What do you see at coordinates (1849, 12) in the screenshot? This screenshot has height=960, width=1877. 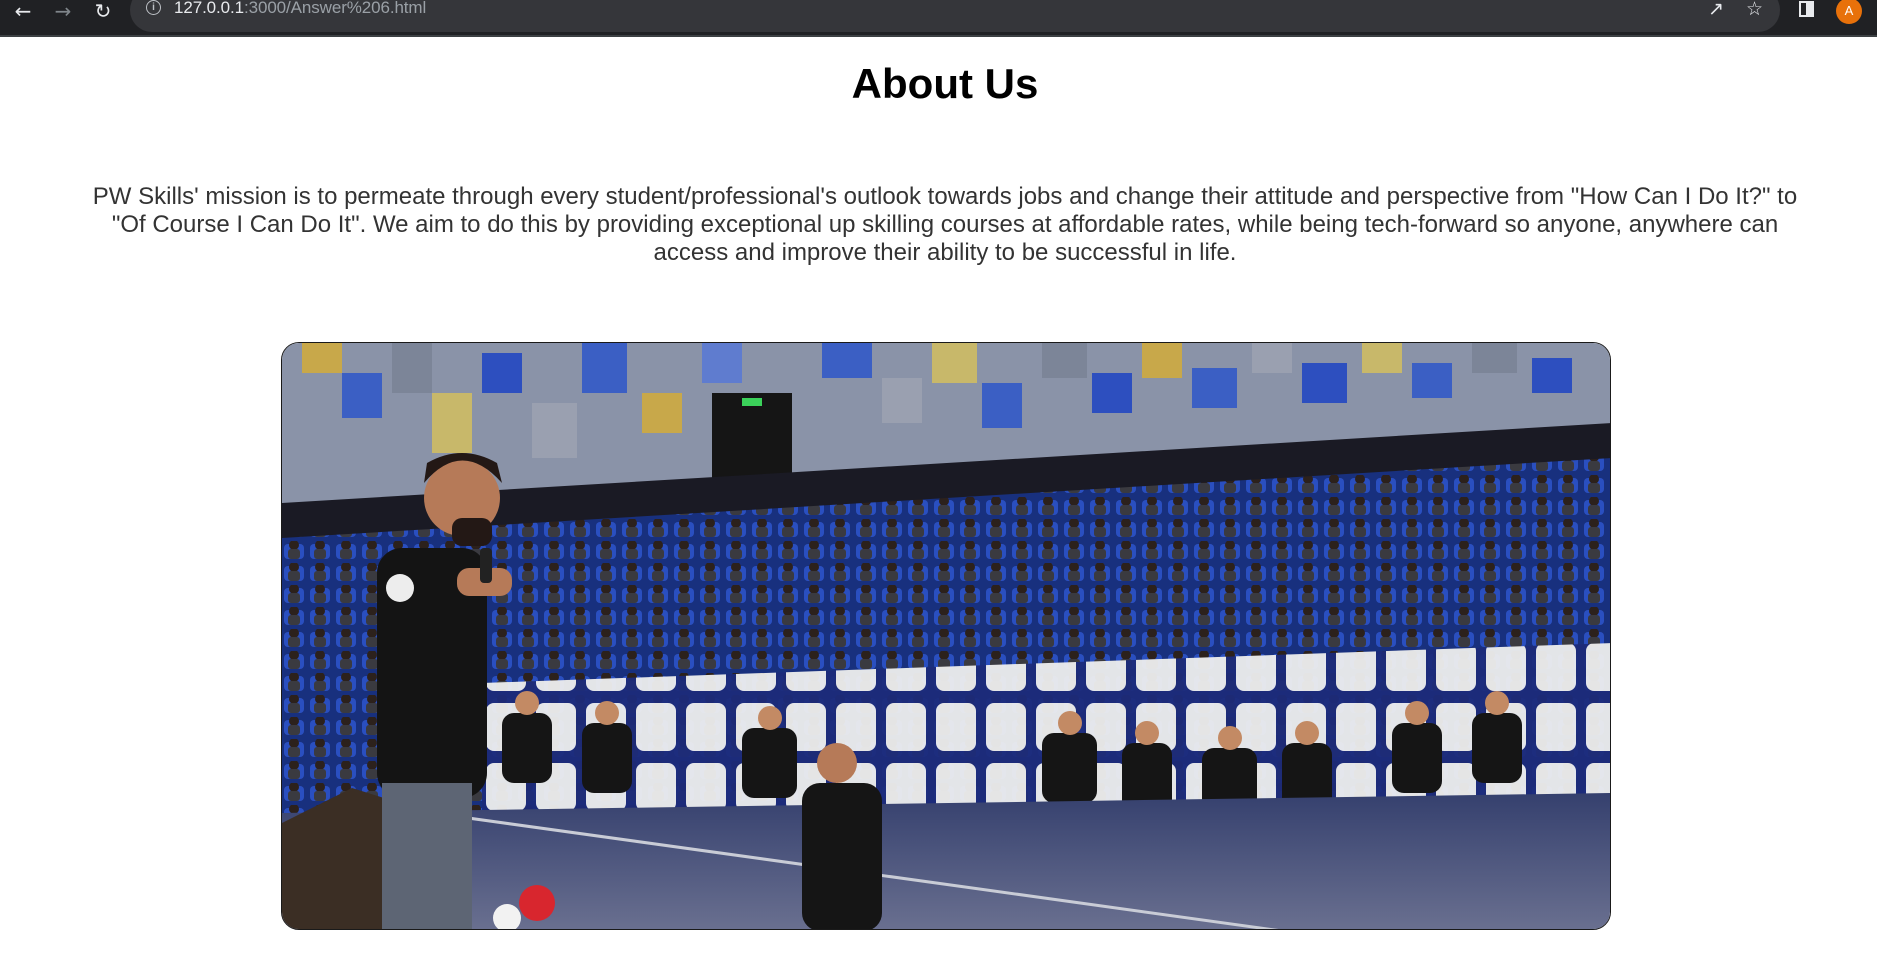 I see `avatar: A` at bounding box center [1849, 12].